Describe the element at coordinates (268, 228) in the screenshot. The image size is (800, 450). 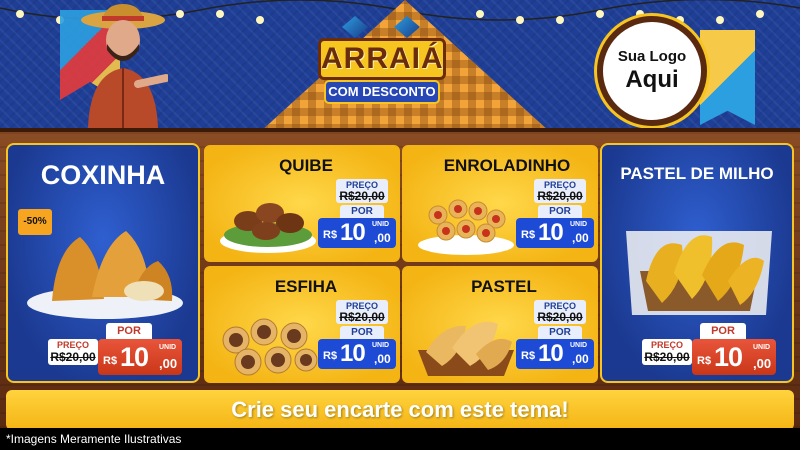
I see `kibbeh-icon` at that location.